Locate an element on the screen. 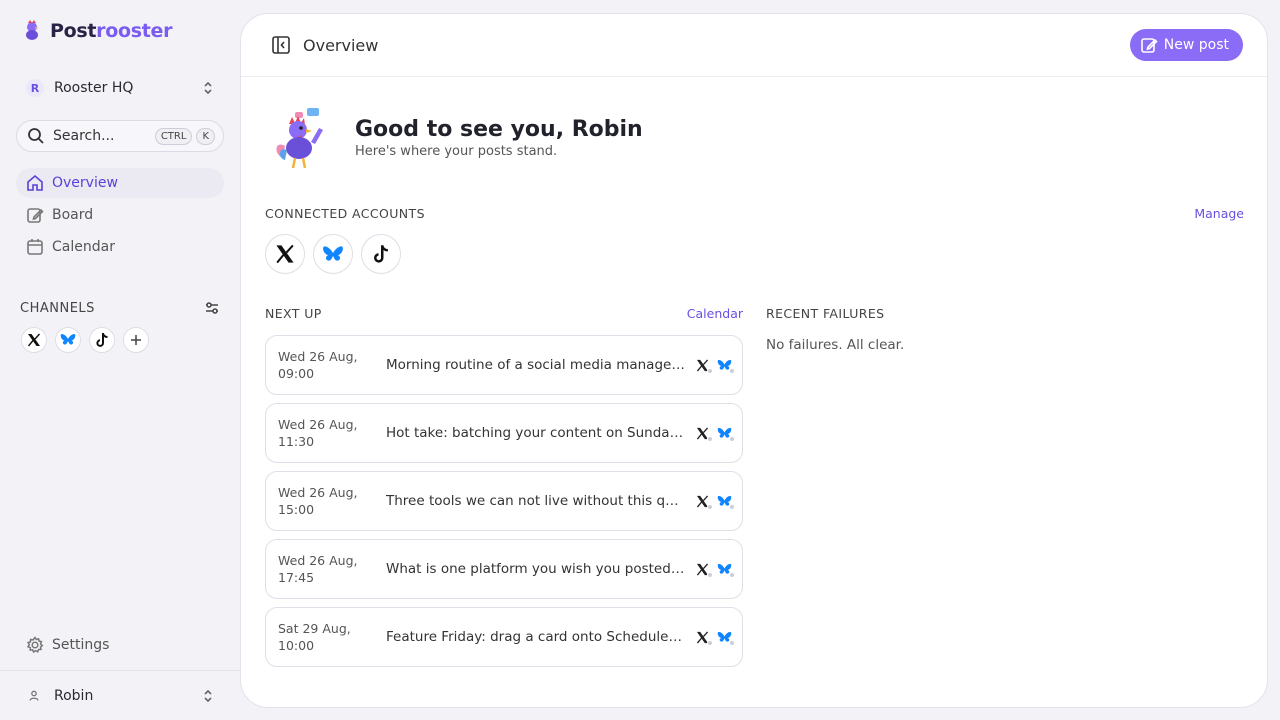 Image resolution: width=1280 pixels, height=720 pixels. collapse-sidebar-icon is located at coordinates (281, 45).